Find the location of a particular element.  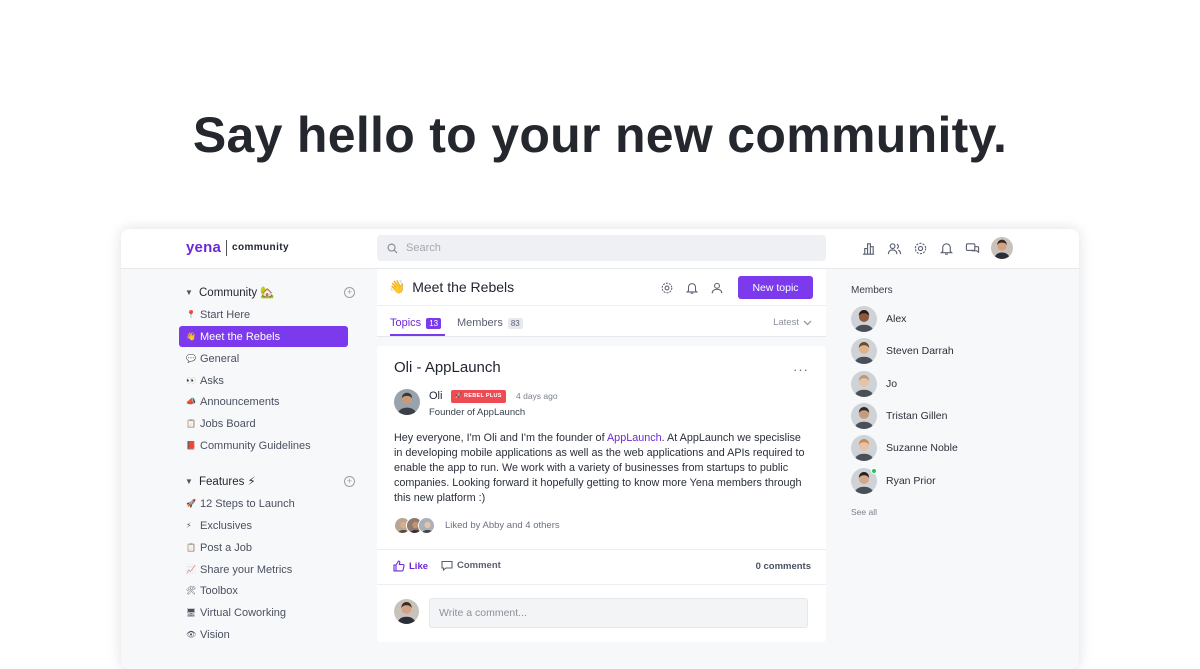

lightning-icon: ⚡ is located at coordinates (189, 525).